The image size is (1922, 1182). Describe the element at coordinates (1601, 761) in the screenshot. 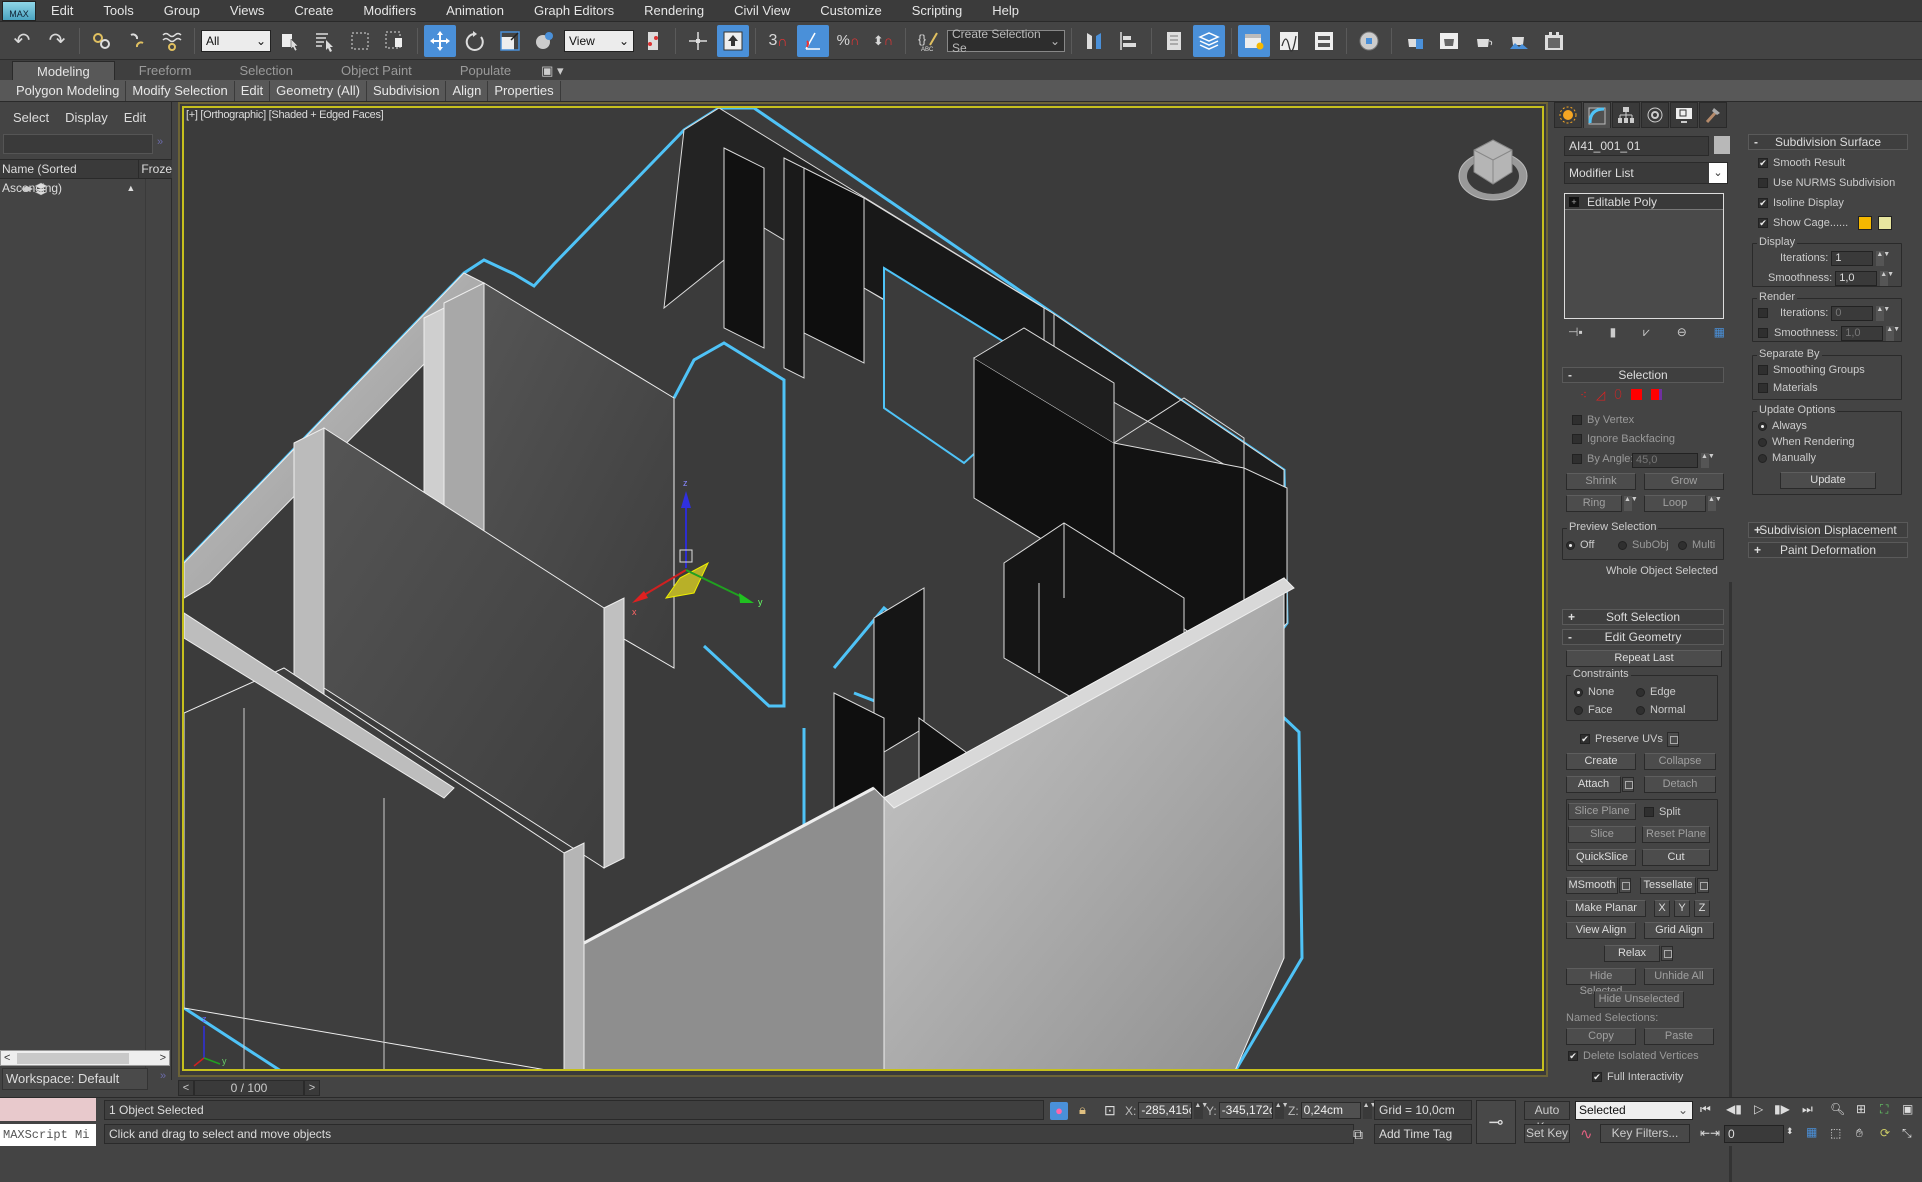

I see `create-button: Create` at that location.